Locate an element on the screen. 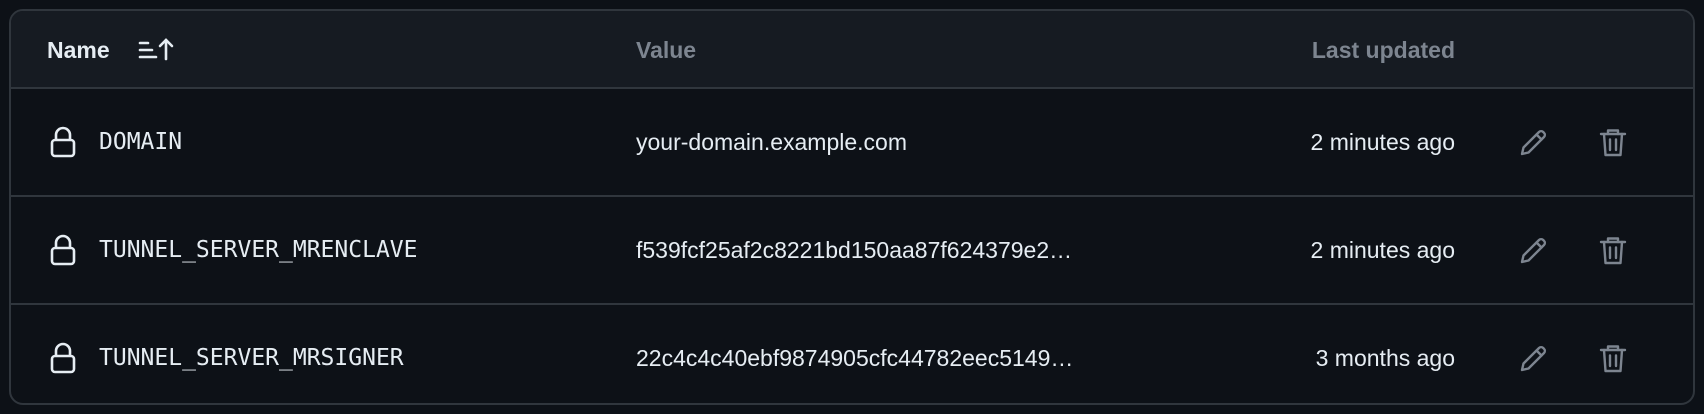  variable-value: your-domain.example.com is located at coordinates (772, 142).